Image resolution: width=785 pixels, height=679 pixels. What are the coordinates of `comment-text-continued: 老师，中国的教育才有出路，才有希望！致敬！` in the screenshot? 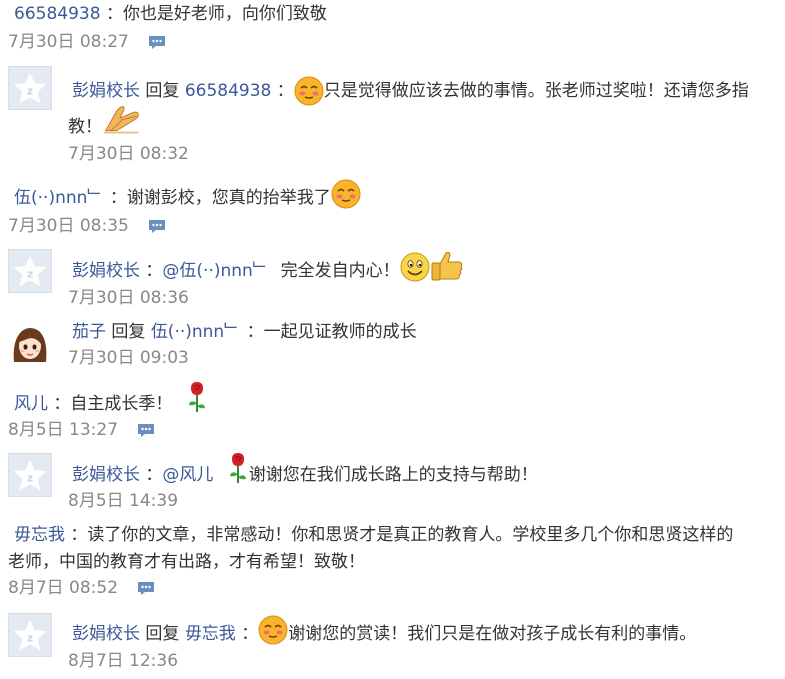 It's located at (186, 562).